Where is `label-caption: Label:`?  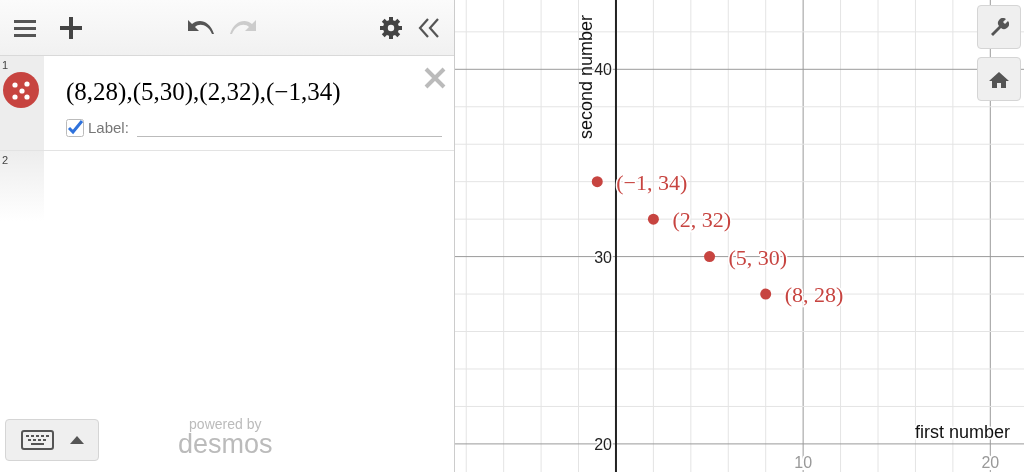
label-caption: Label: is located at coordinates (108, 127).